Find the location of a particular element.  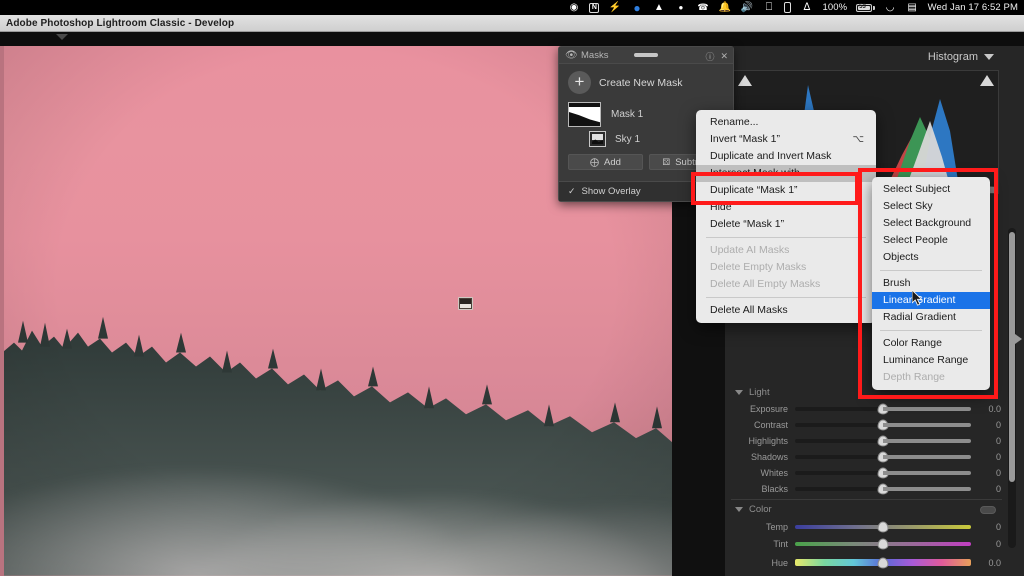

submenu-separator is located at coordinates (931, 270).